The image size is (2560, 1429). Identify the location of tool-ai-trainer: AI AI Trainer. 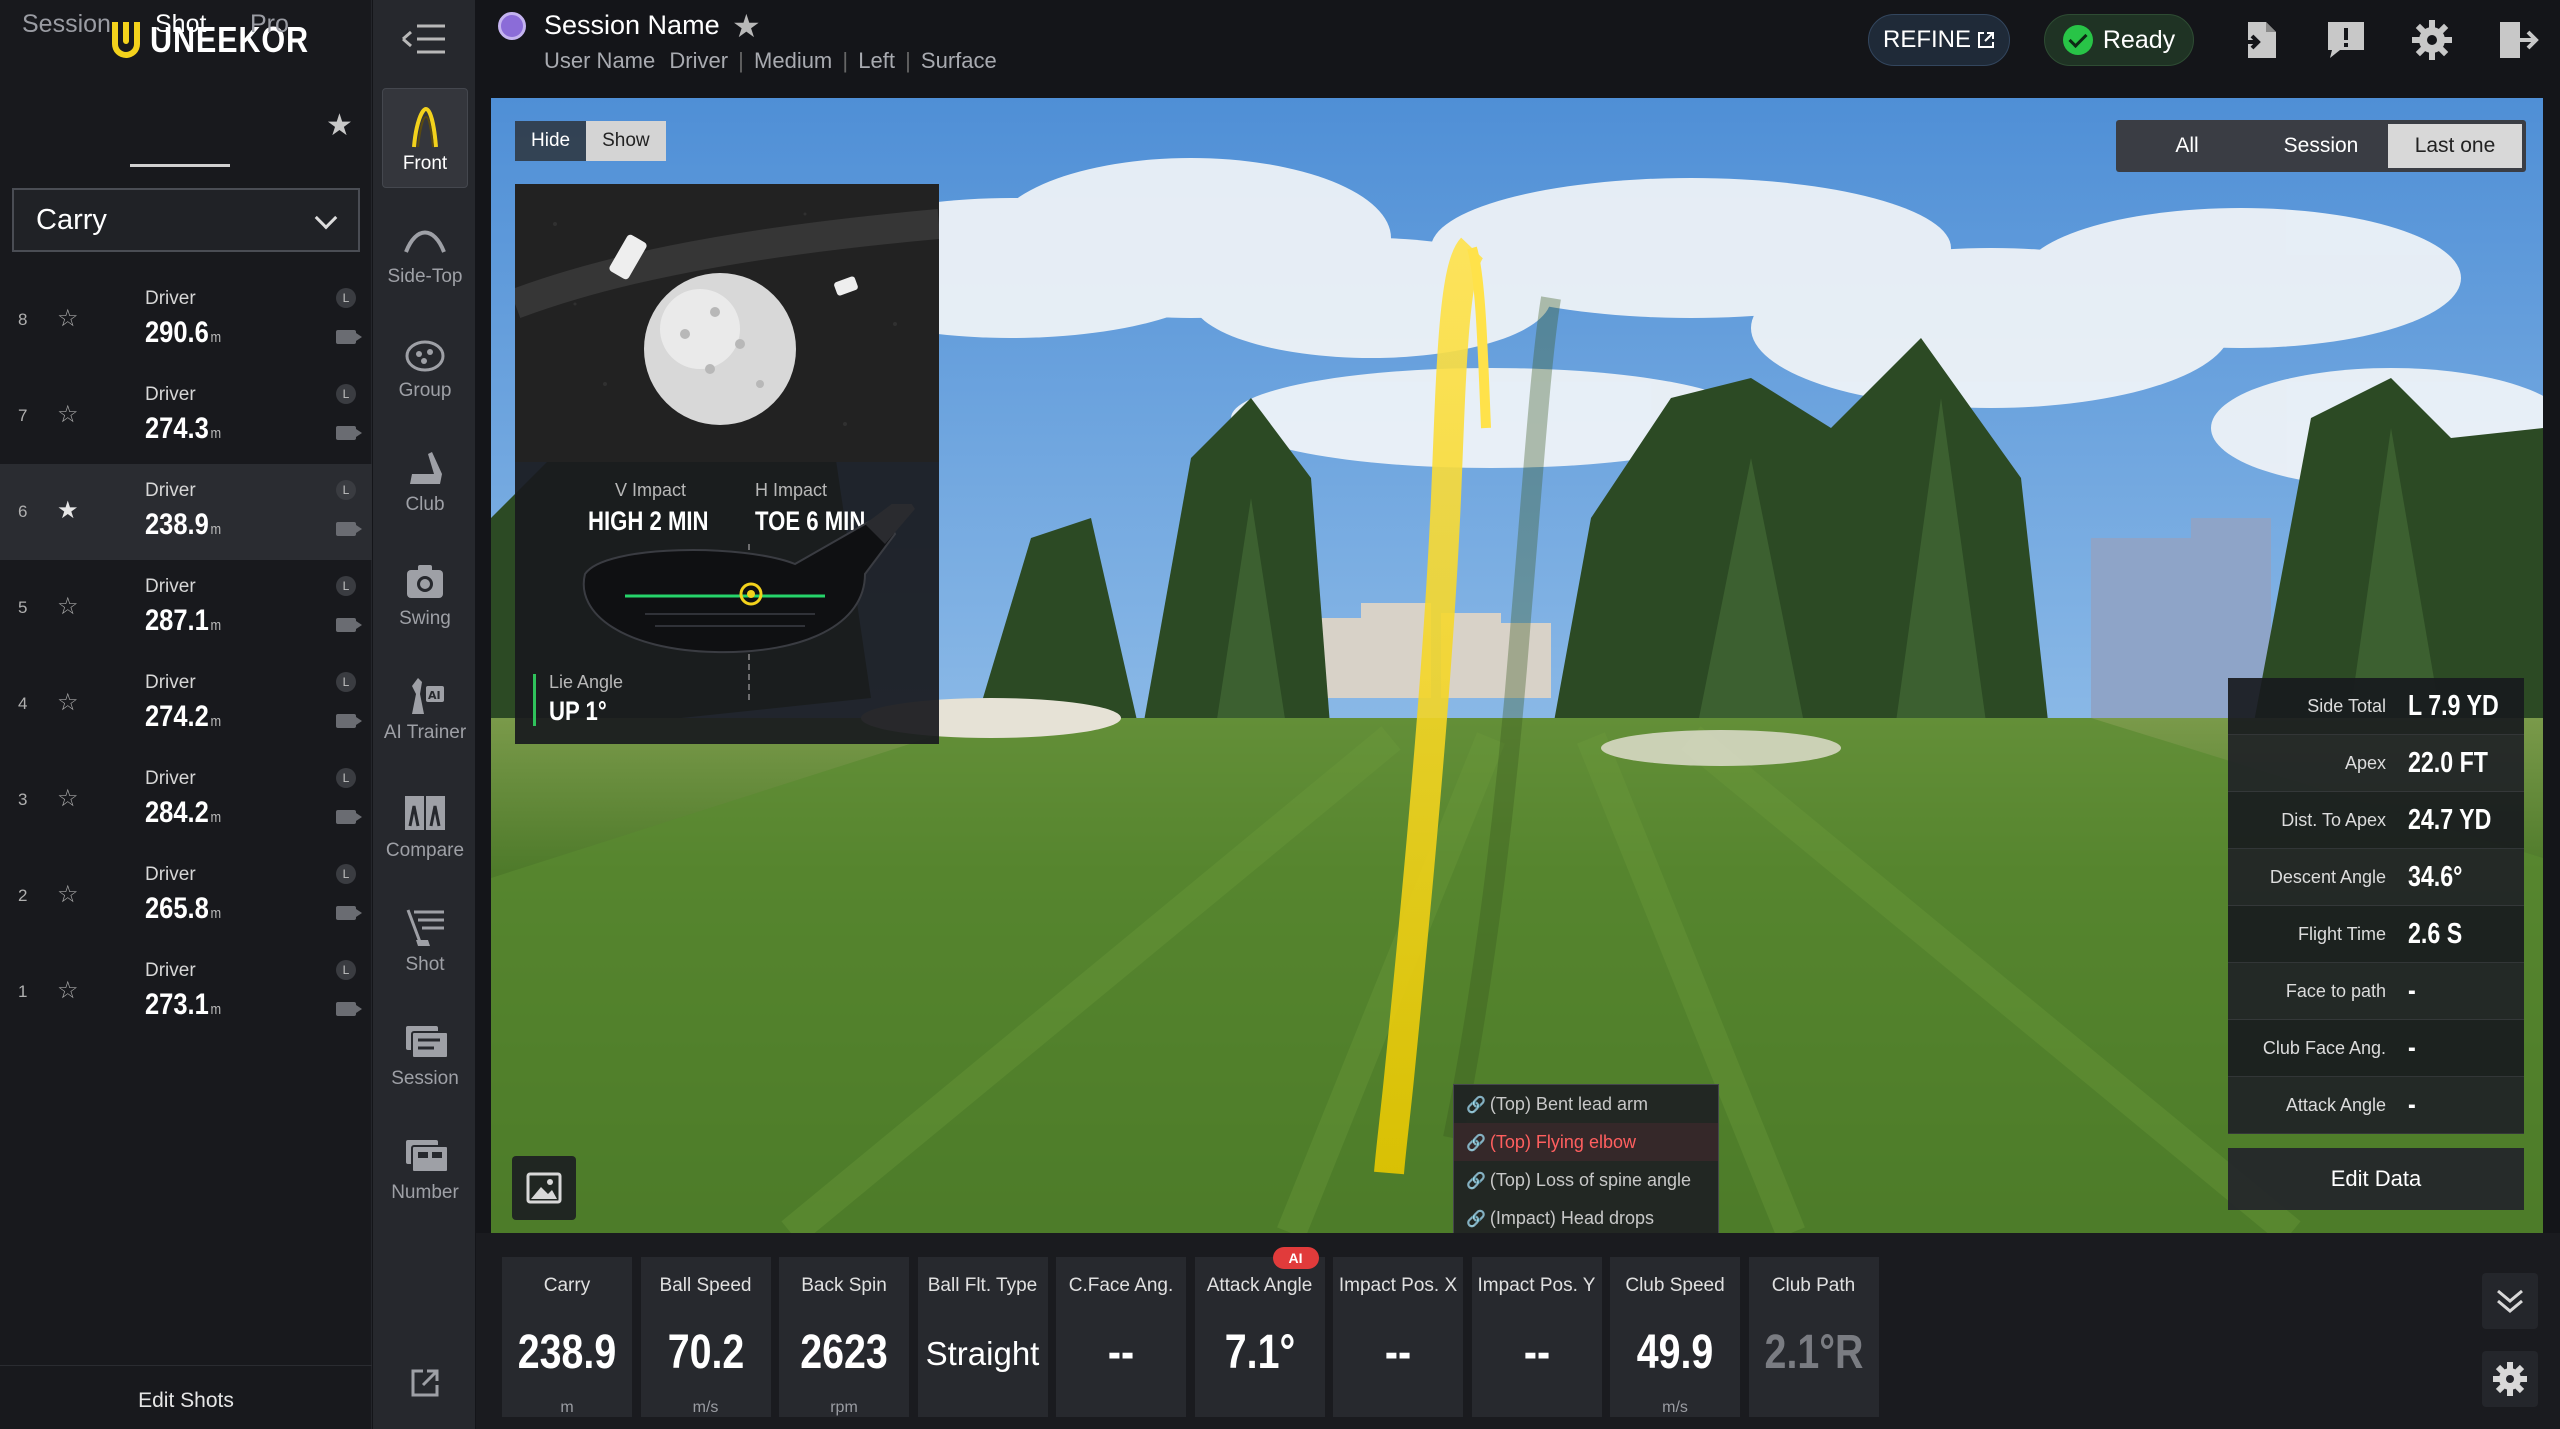
(425, 708).